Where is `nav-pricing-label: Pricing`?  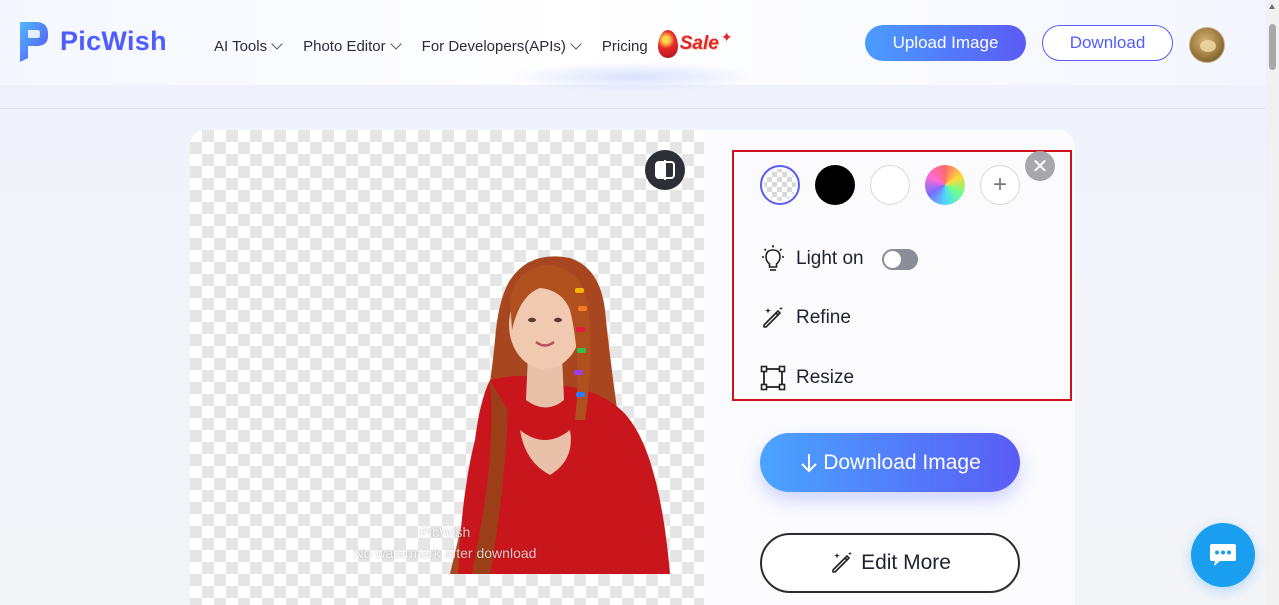
nav-pricing-label: Pricing is located at coordinates (624, 46).